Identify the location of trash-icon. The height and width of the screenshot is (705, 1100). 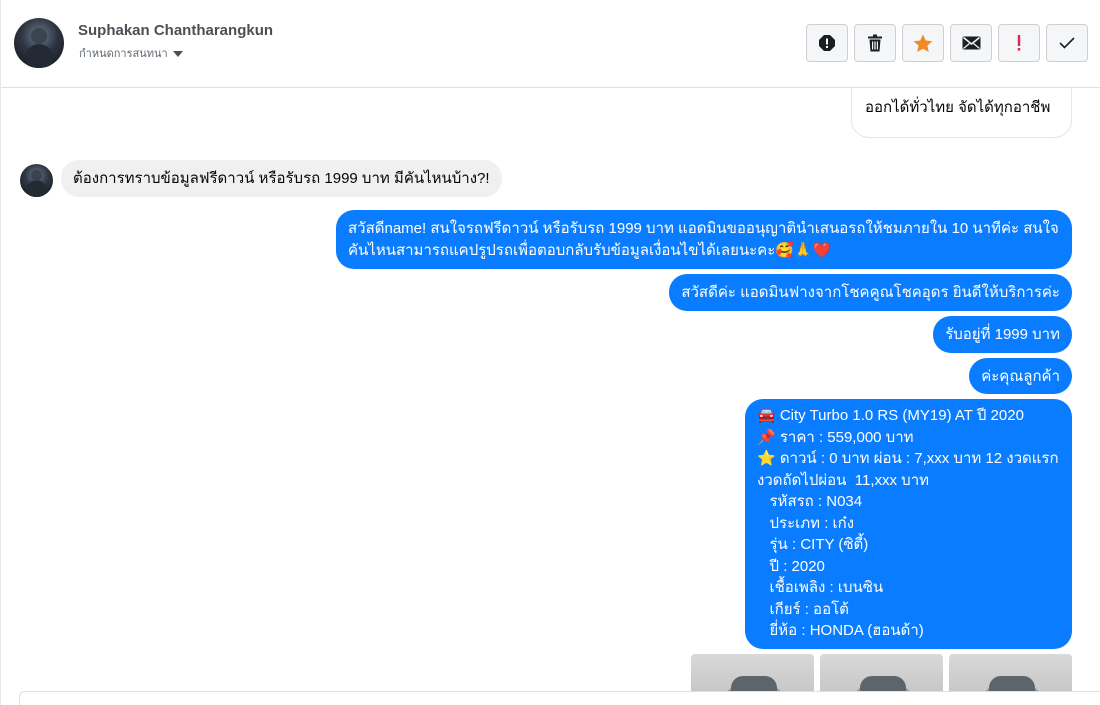
(875, 43).